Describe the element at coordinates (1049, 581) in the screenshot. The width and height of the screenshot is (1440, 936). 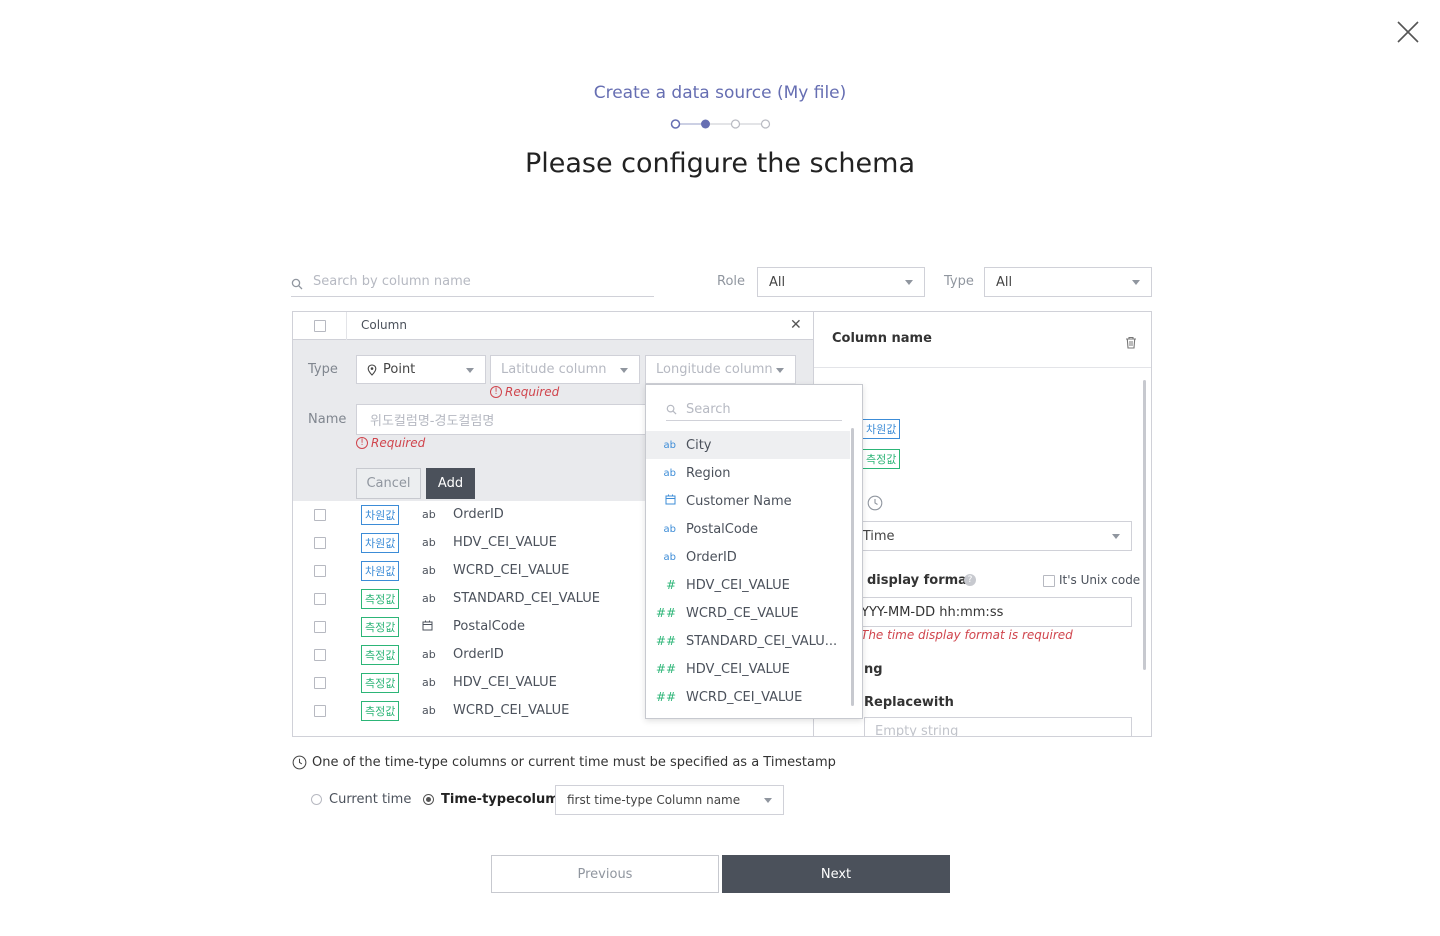
I see `unix-code-checkbox` at that location.